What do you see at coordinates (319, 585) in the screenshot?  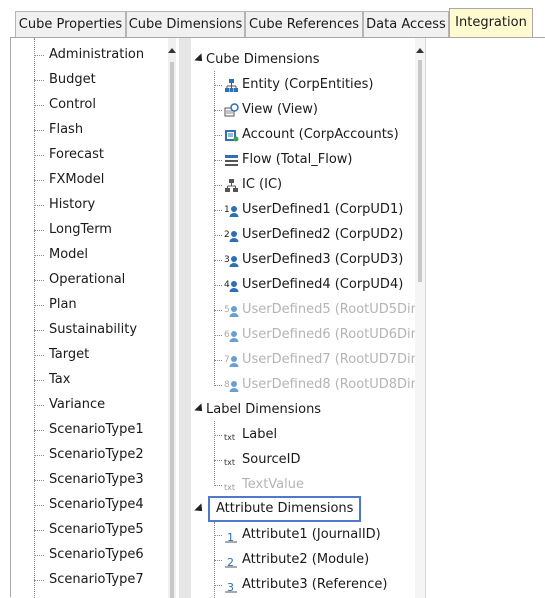 I see `attribute-item-3: 3 Attribute3 (Reference)` at bounding box center [319, 585].